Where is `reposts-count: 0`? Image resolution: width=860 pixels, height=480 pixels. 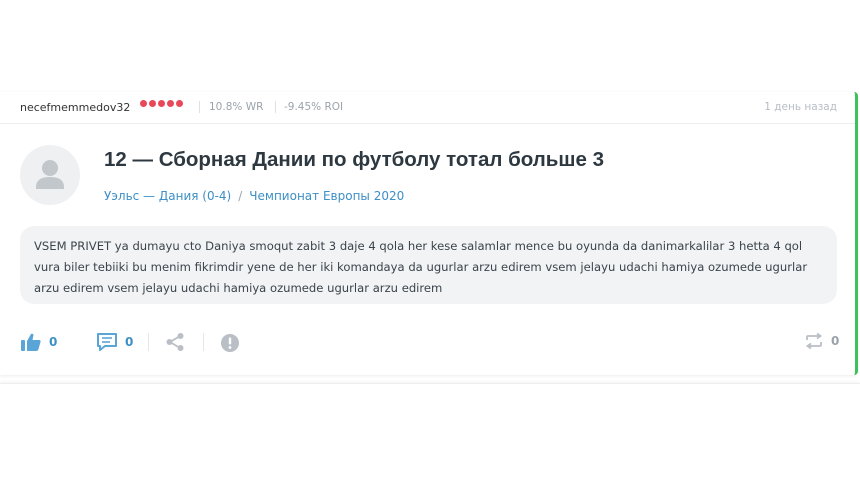 reposts-count: 0 is located at coordinates (835, 341).